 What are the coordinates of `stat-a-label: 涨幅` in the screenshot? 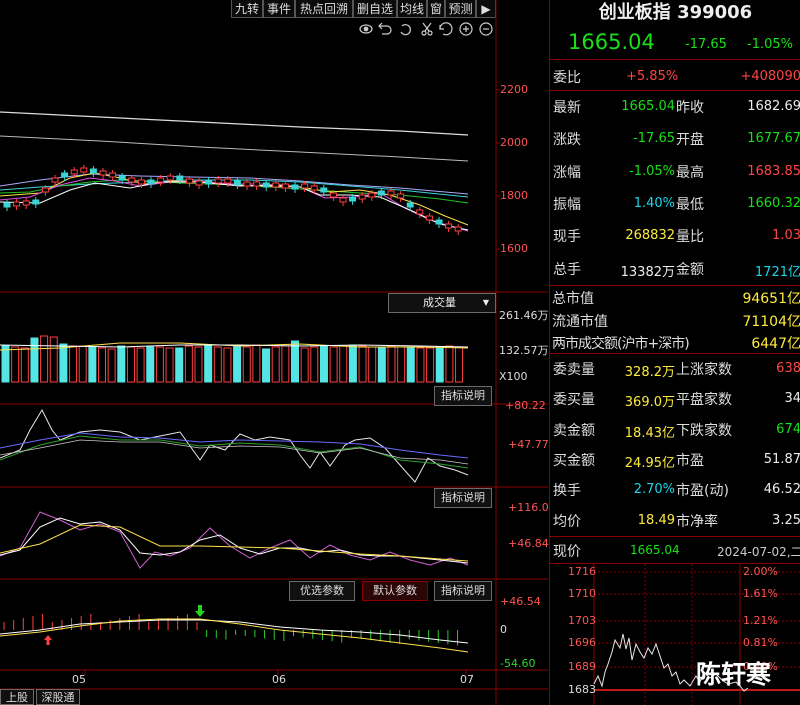 It's located at (567, 172).